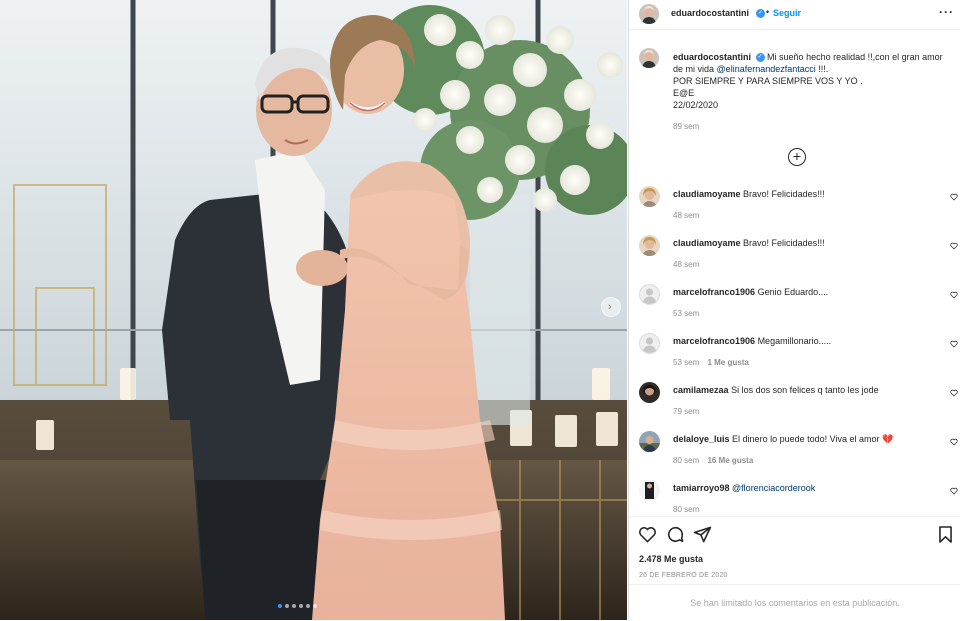  I want to click on caption-mention-link: @elinafernandezfantacci, so click(766, 69).